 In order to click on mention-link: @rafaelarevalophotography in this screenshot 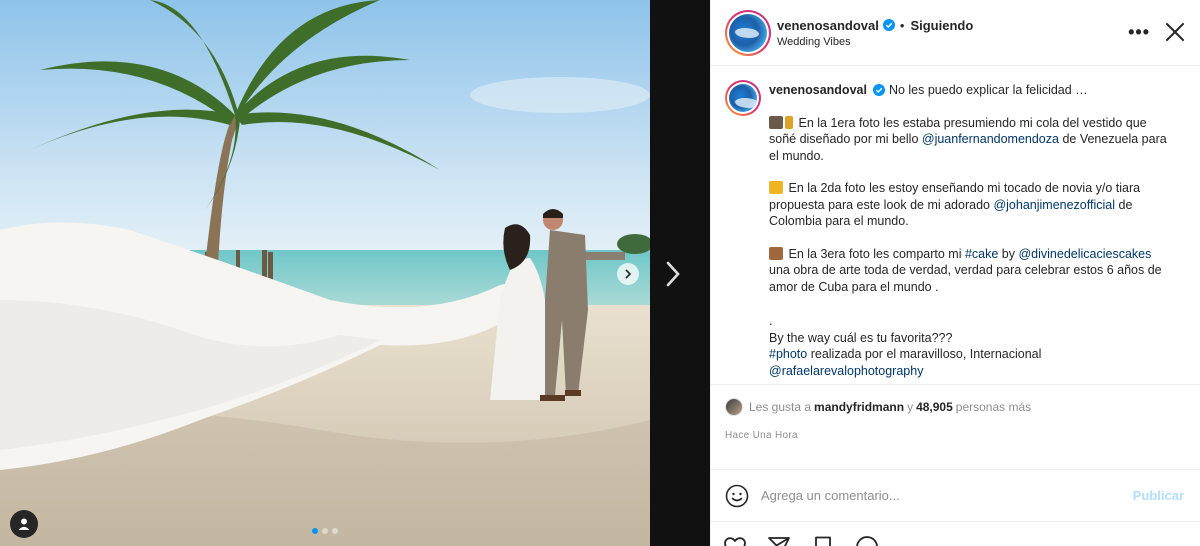, I will do `click(846, 371)`.